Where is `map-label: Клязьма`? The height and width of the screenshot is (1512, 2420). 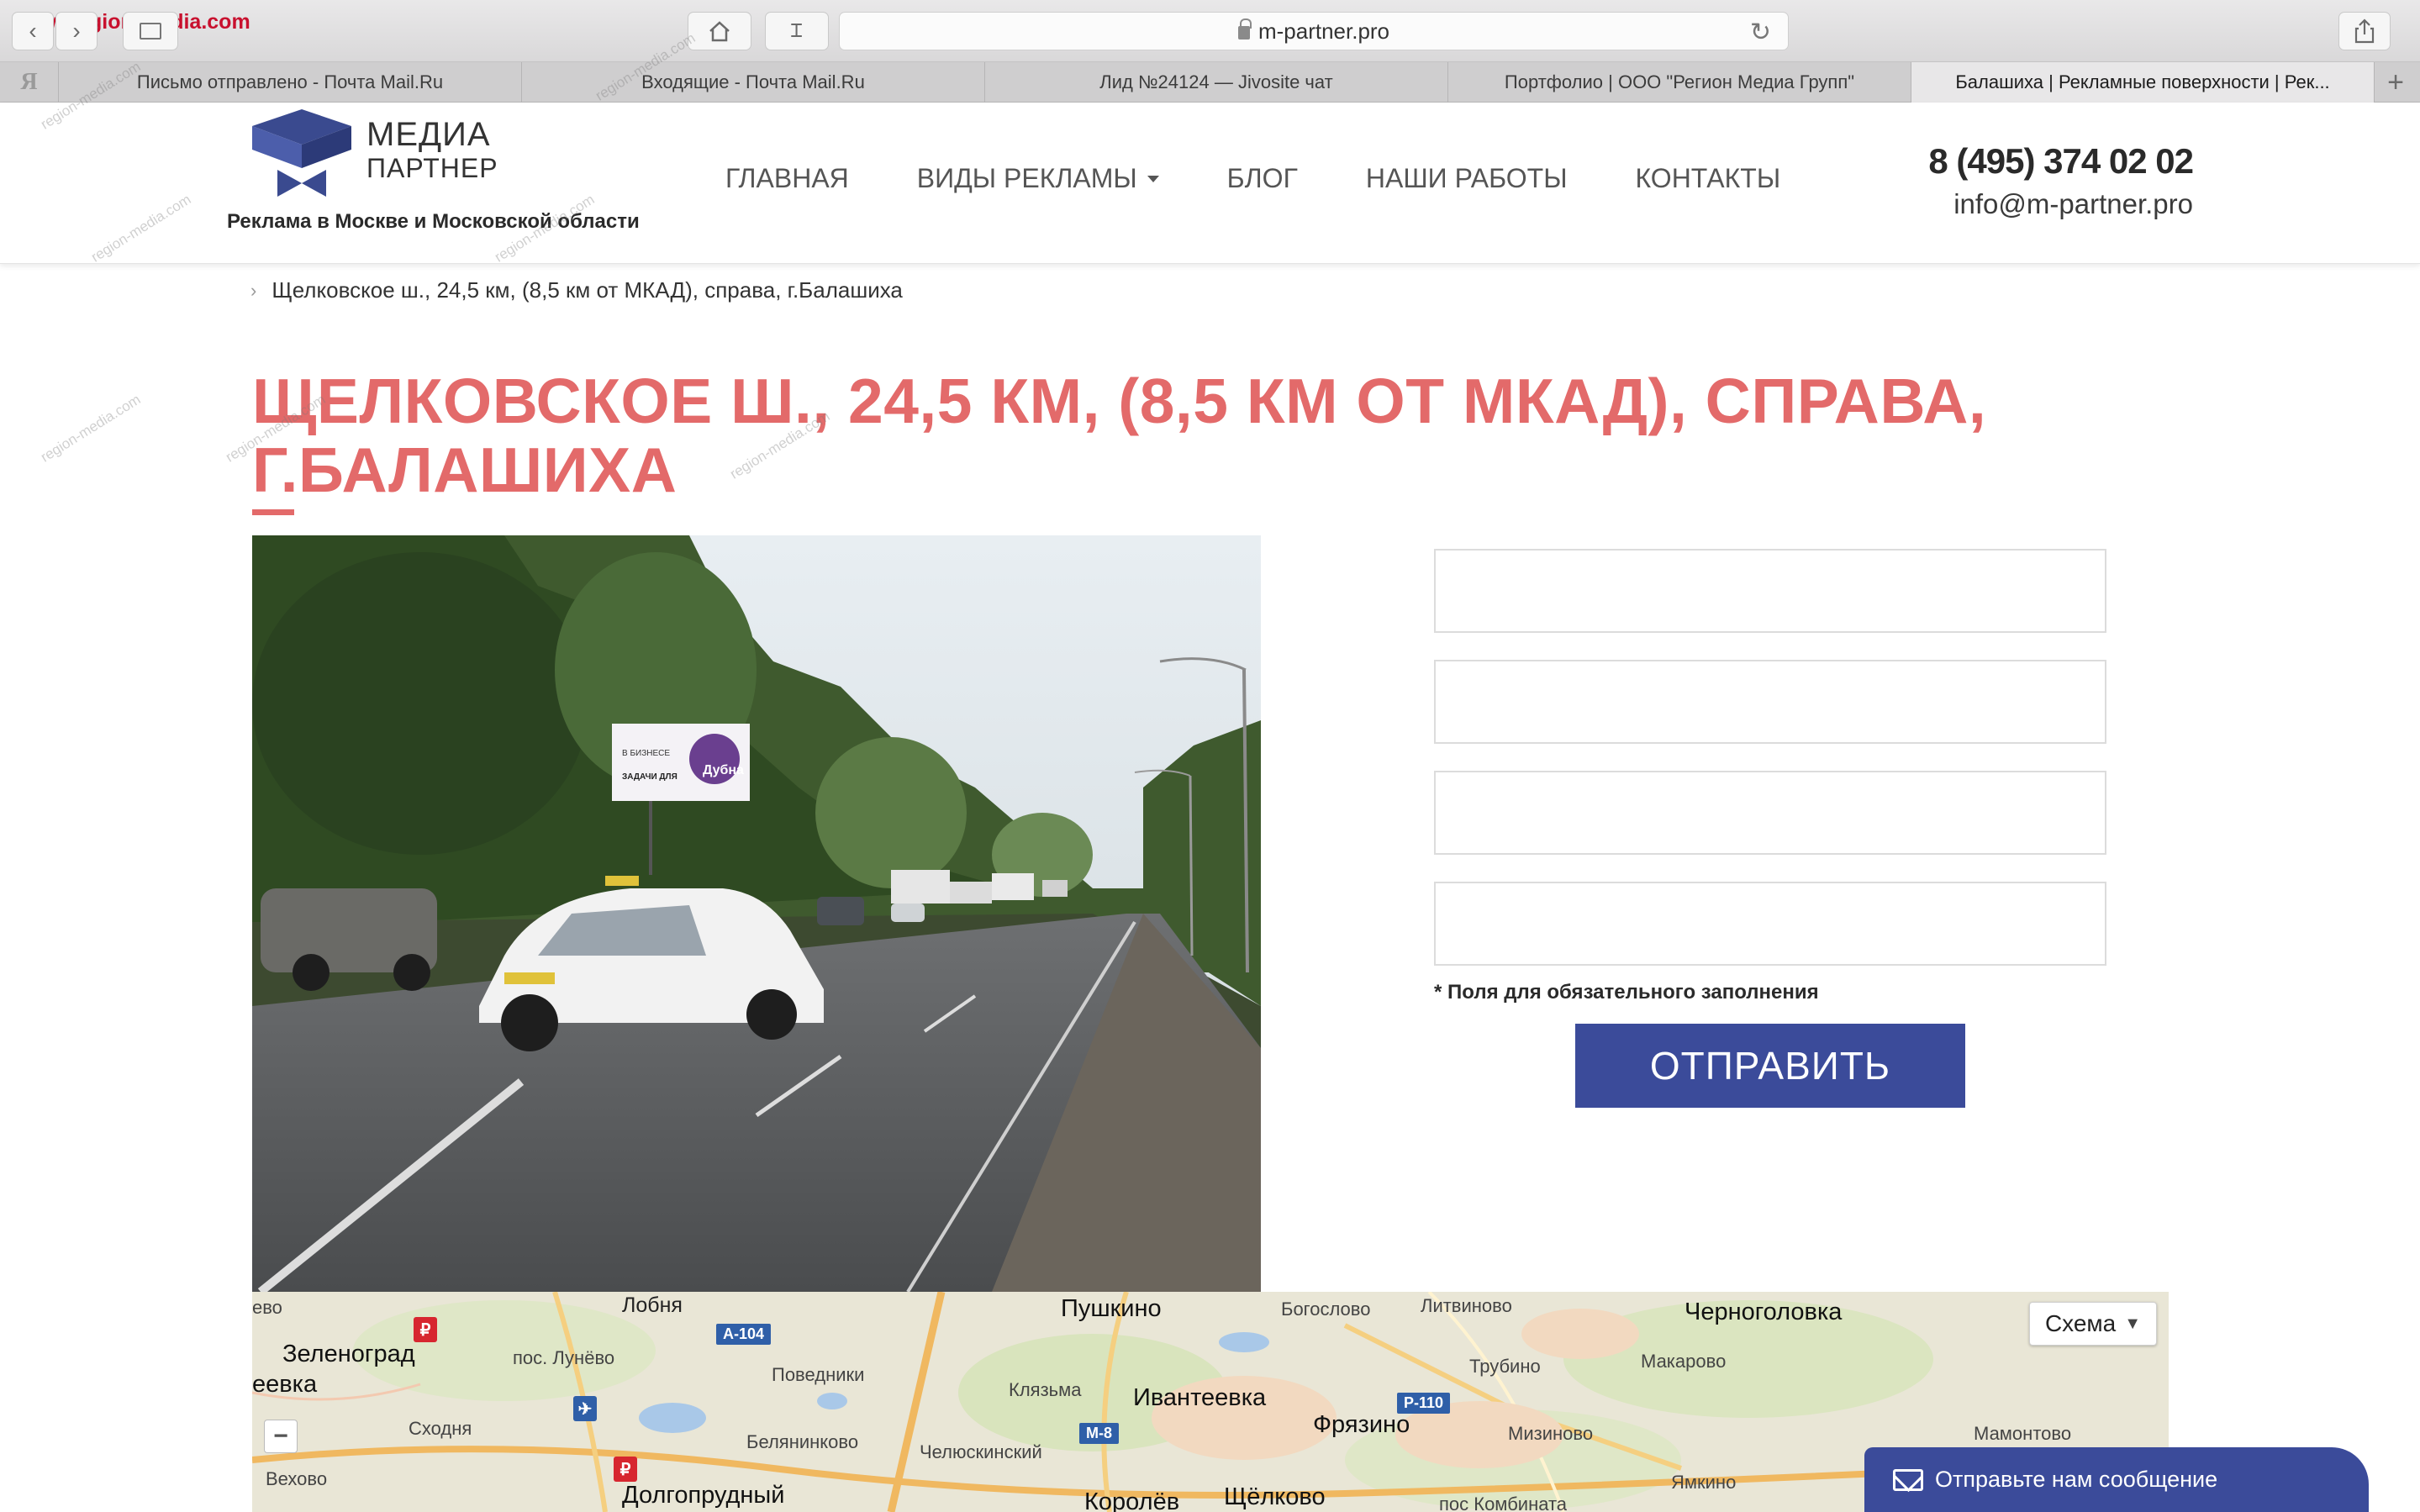
map-label: Клязьма is located at coordinates (1045, 1389).